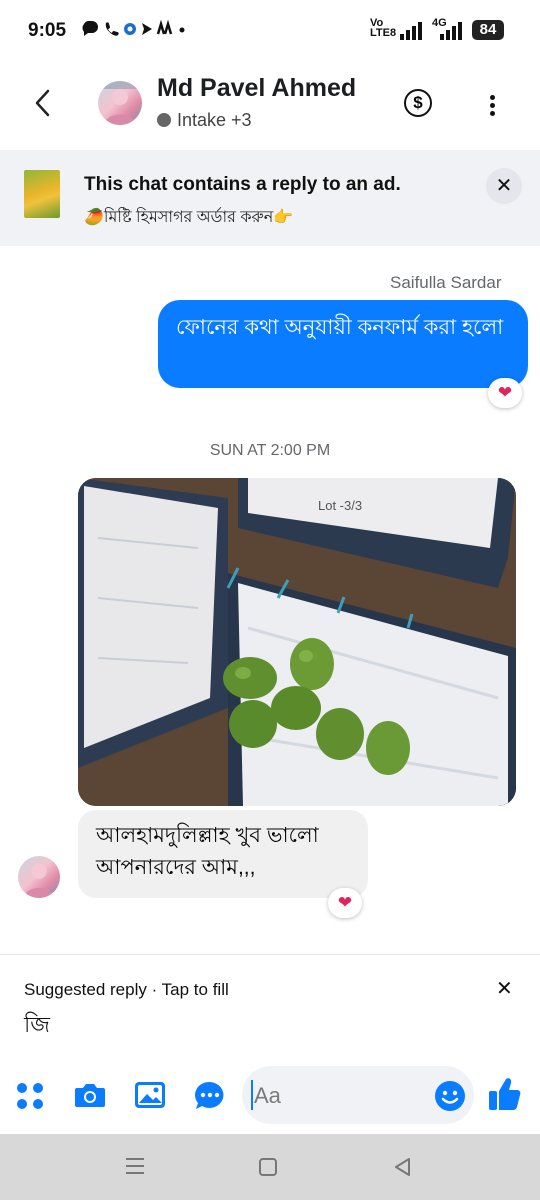 The width and height of the screenshot is (540, 1200). I want to click on chat-more-icon, so click(210, 1095).